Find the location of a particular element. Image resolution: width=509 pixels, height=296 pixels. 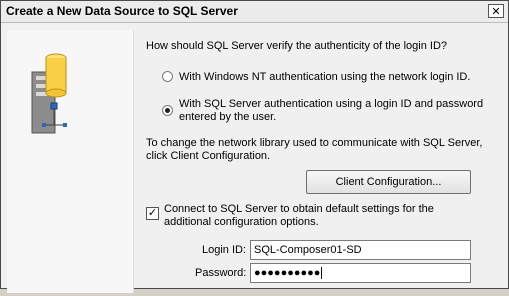

windows-auth-radio is located at coordinates (167, 76).